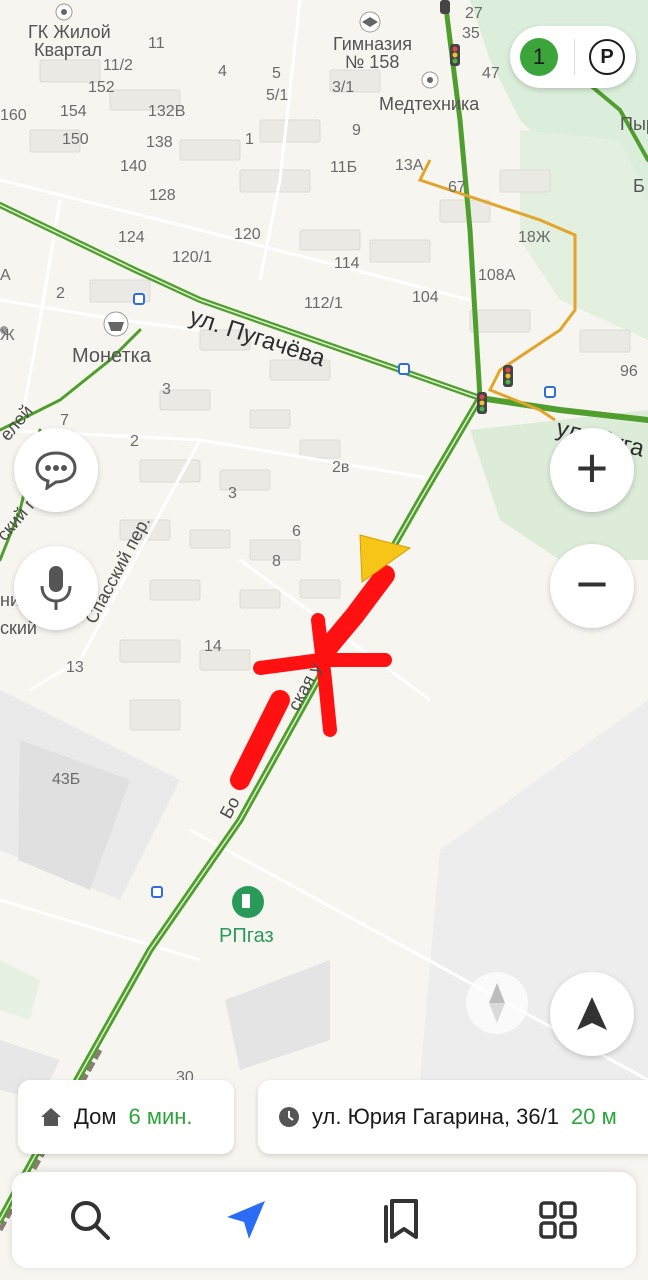 This screenshot has width=648, height=1280. What do you see at coordinates (594, 1116) in the screenshot?
I see `saved-place-travel-time: 20 м` at bounding box center [594, 1116].